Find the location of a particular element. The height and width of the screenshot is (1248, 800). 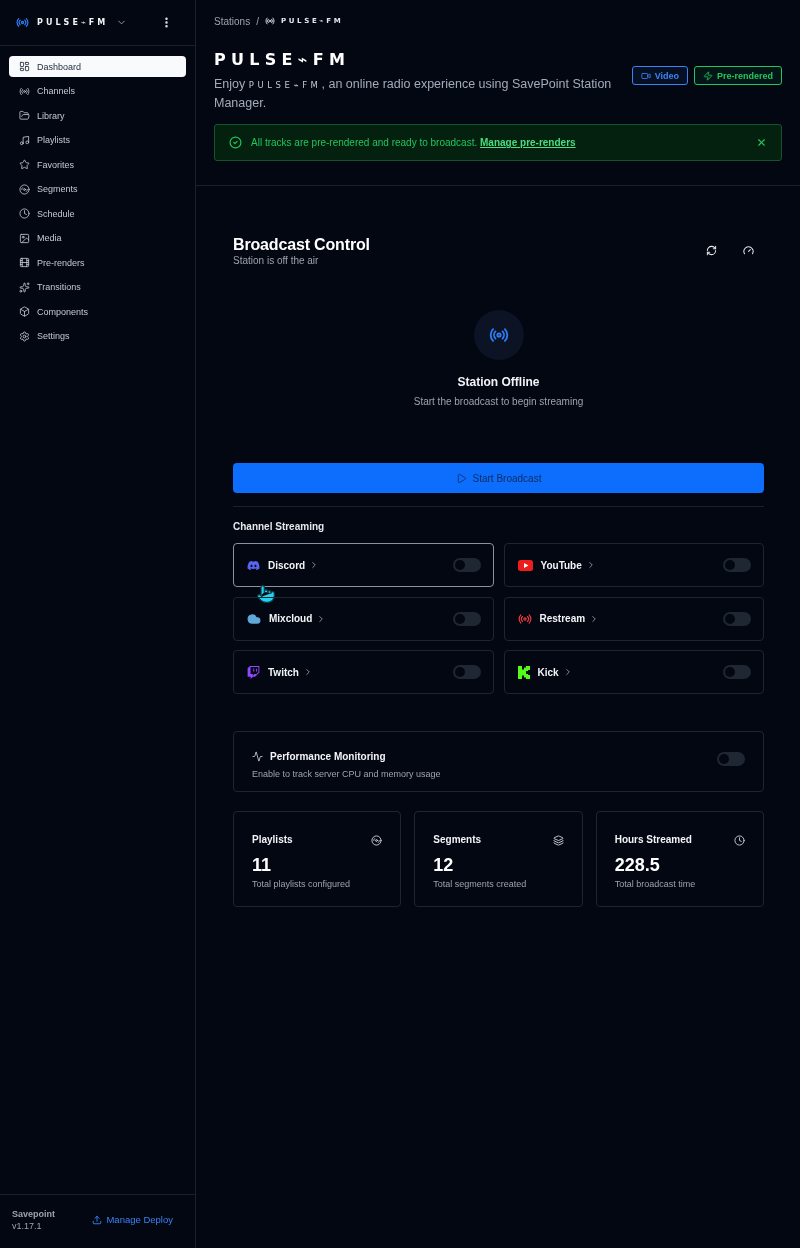

nav-item: Transitions is located at coordinates (97, 287).